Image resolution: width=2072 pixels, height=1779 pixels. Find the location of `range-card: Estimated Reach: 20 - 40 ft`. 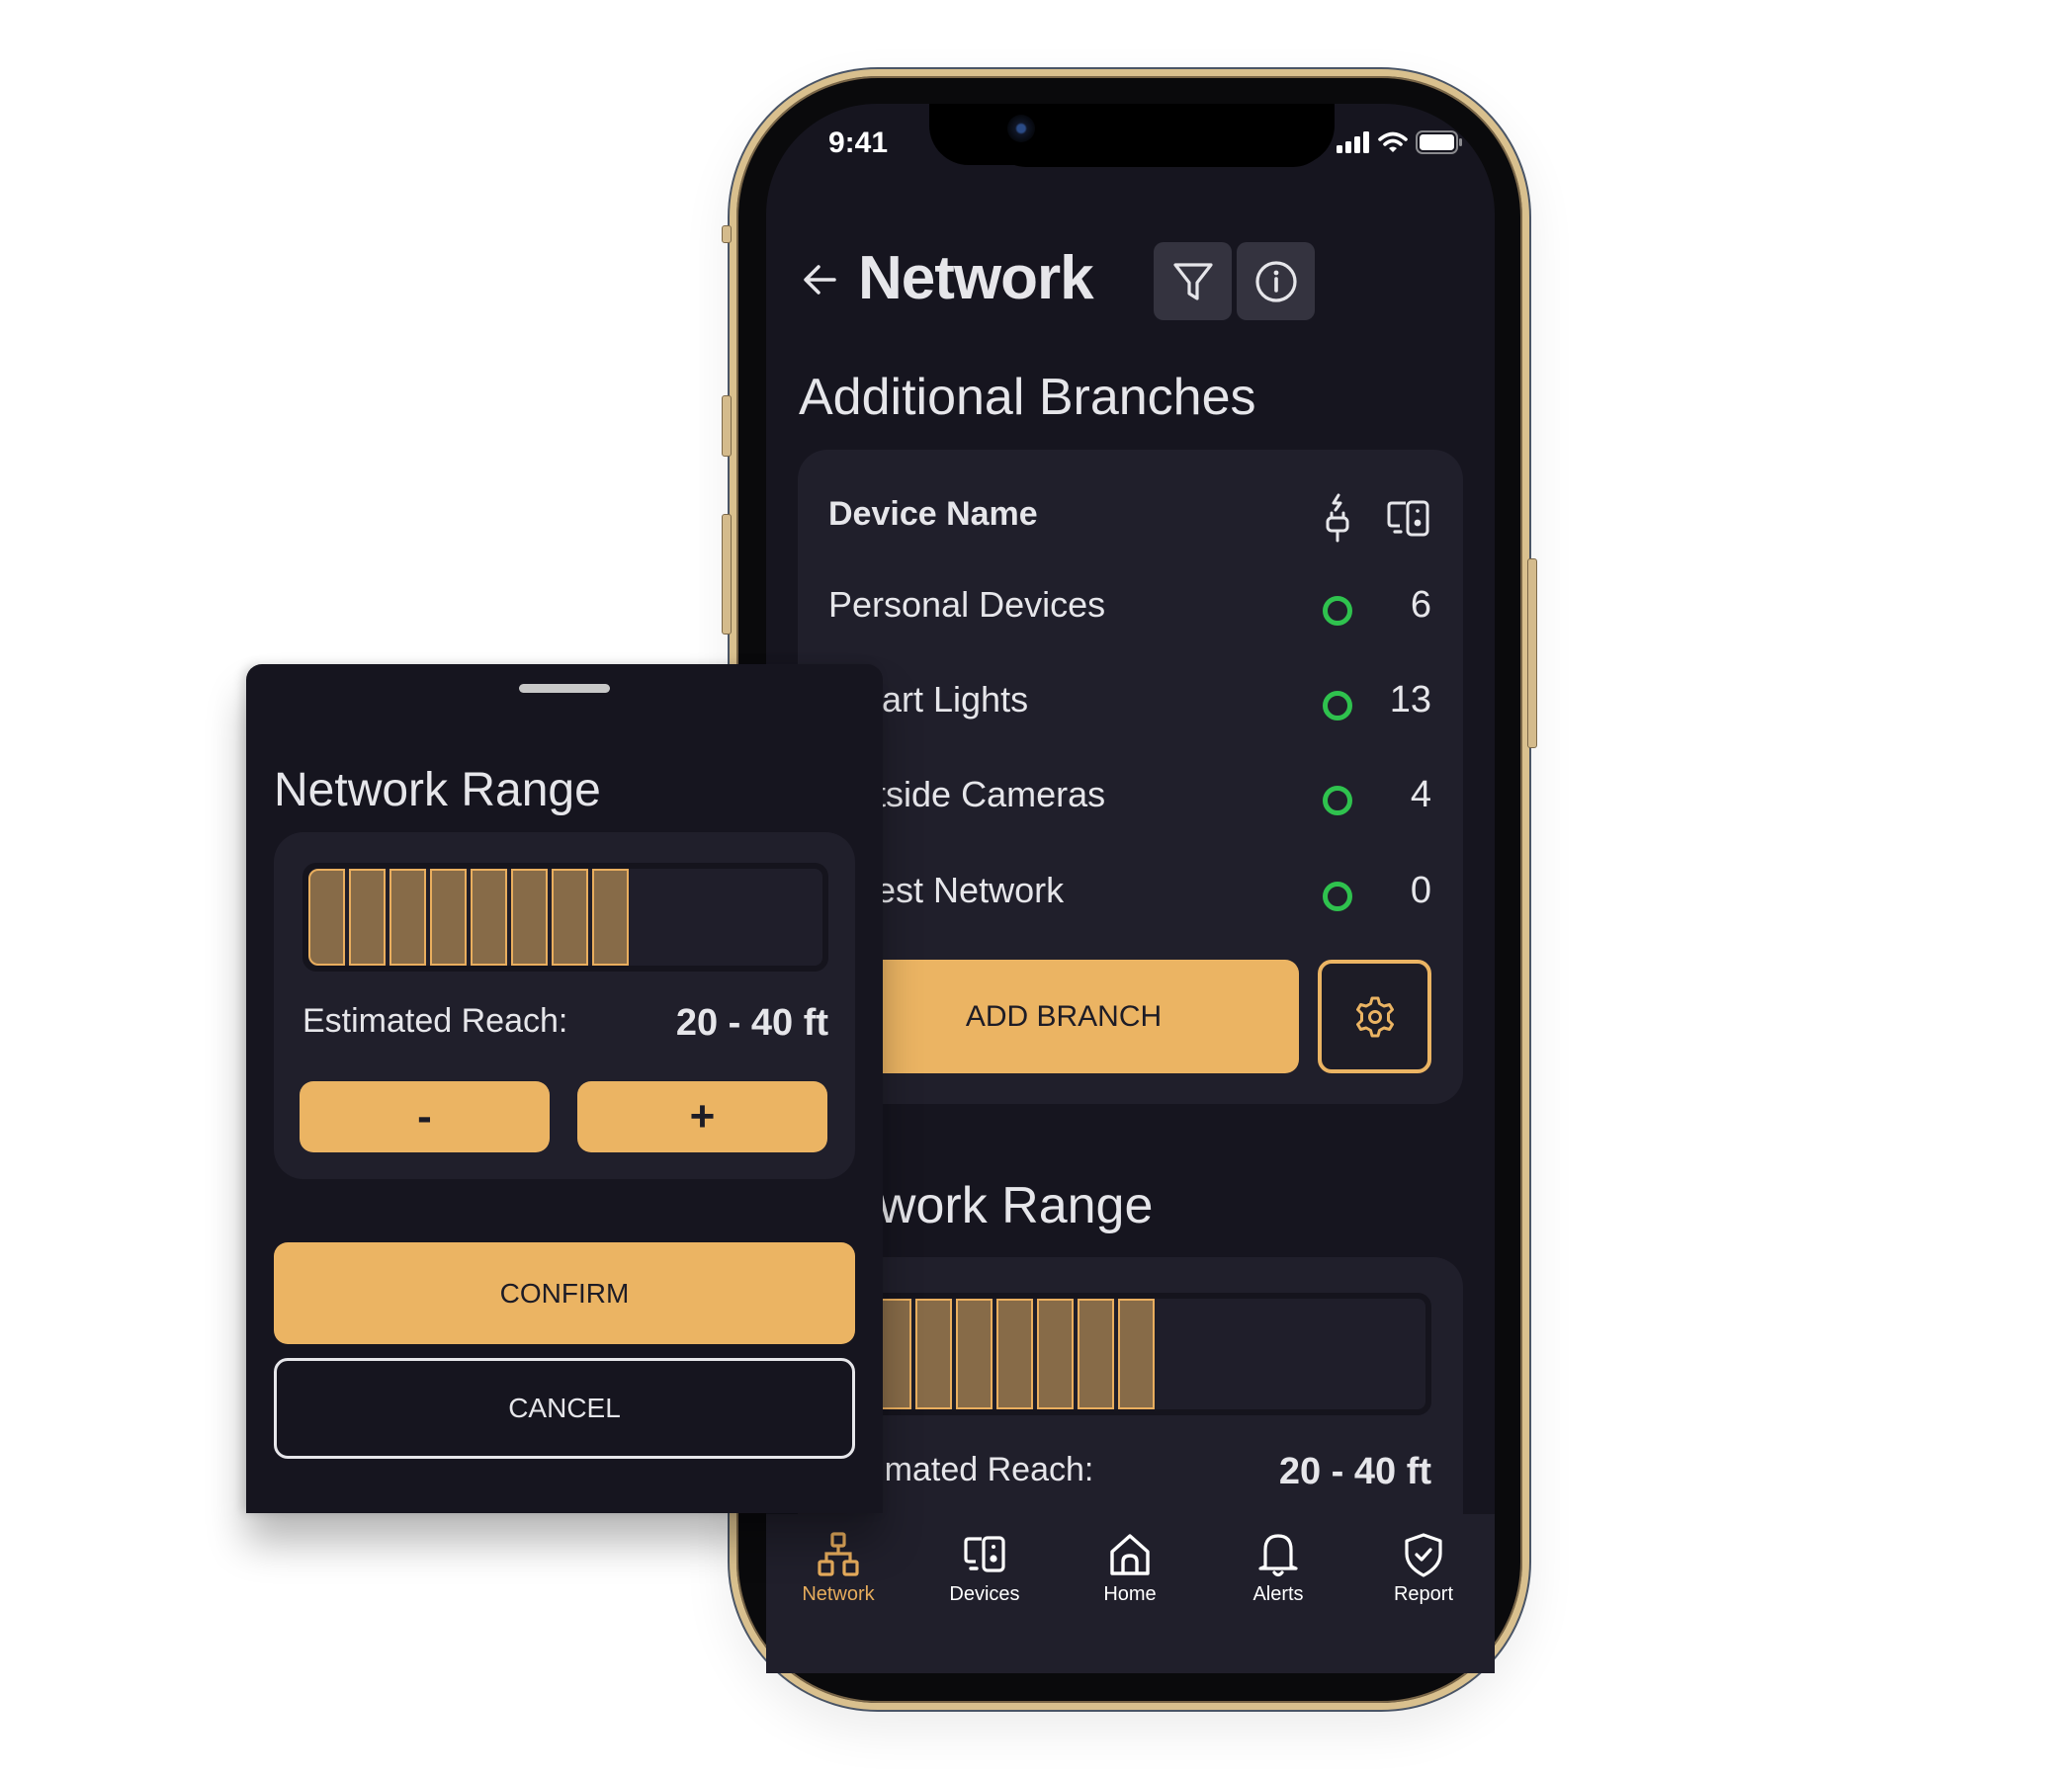

range-card: Estimated Reach: 20 - 40 ft is located at coordinates (1130, 1405).